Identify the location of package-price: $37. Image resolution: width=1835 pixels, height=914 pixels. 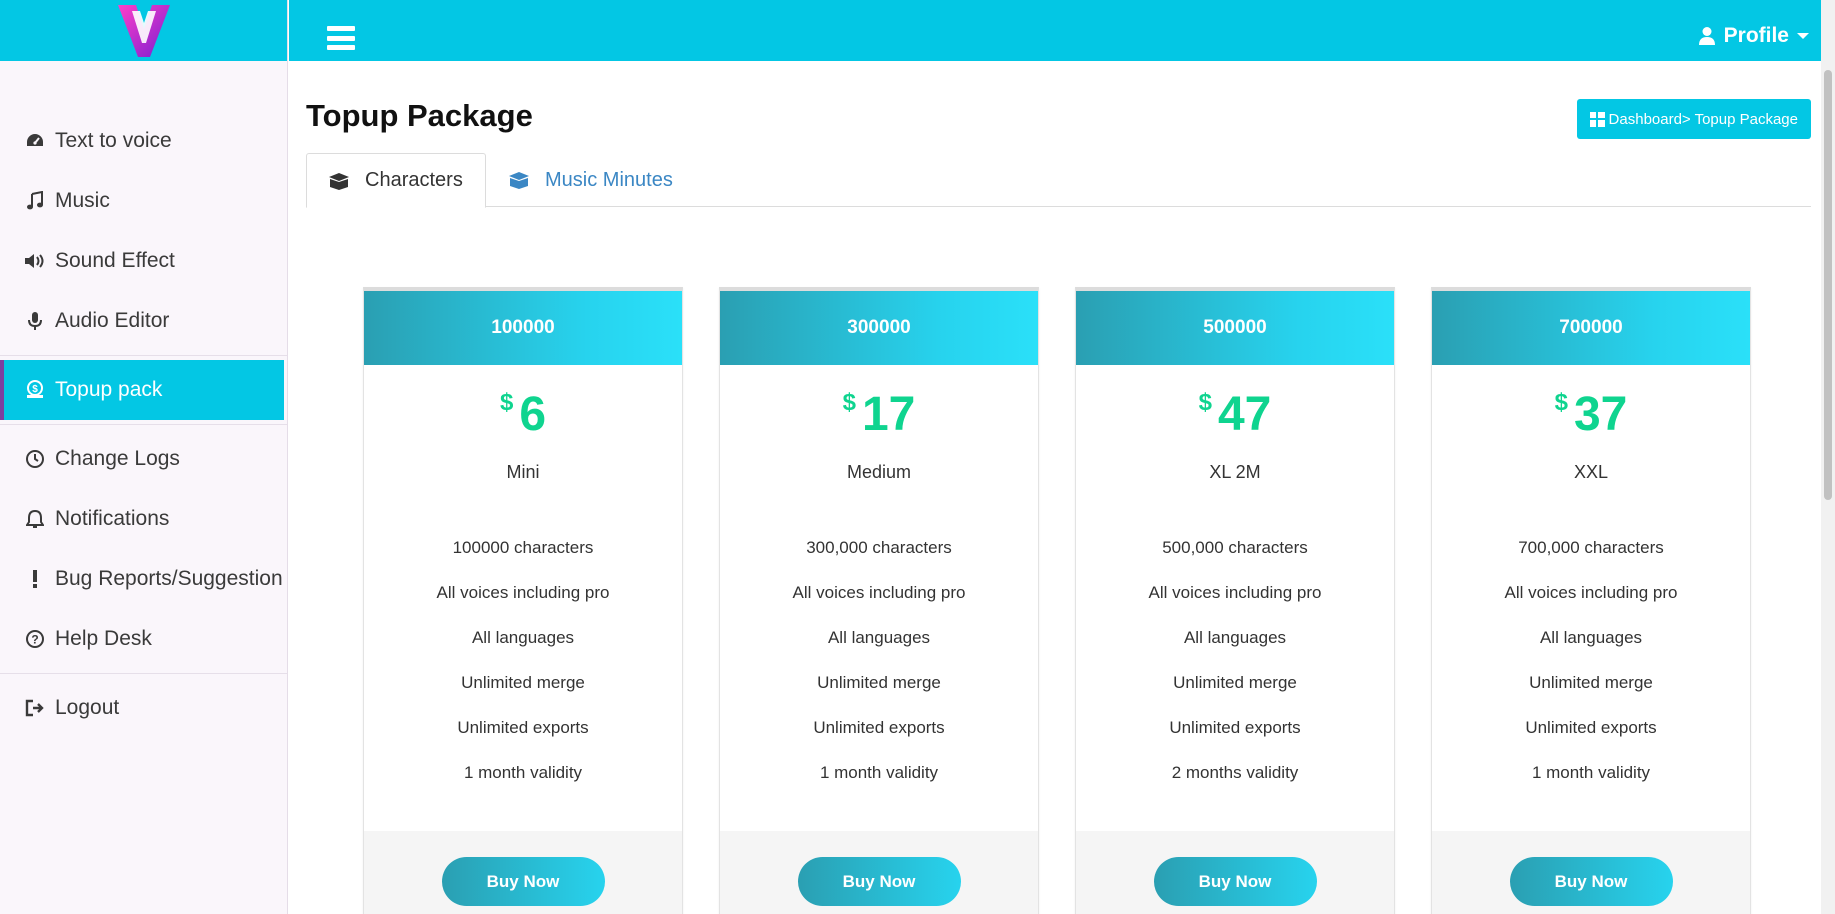
(1591, 414).